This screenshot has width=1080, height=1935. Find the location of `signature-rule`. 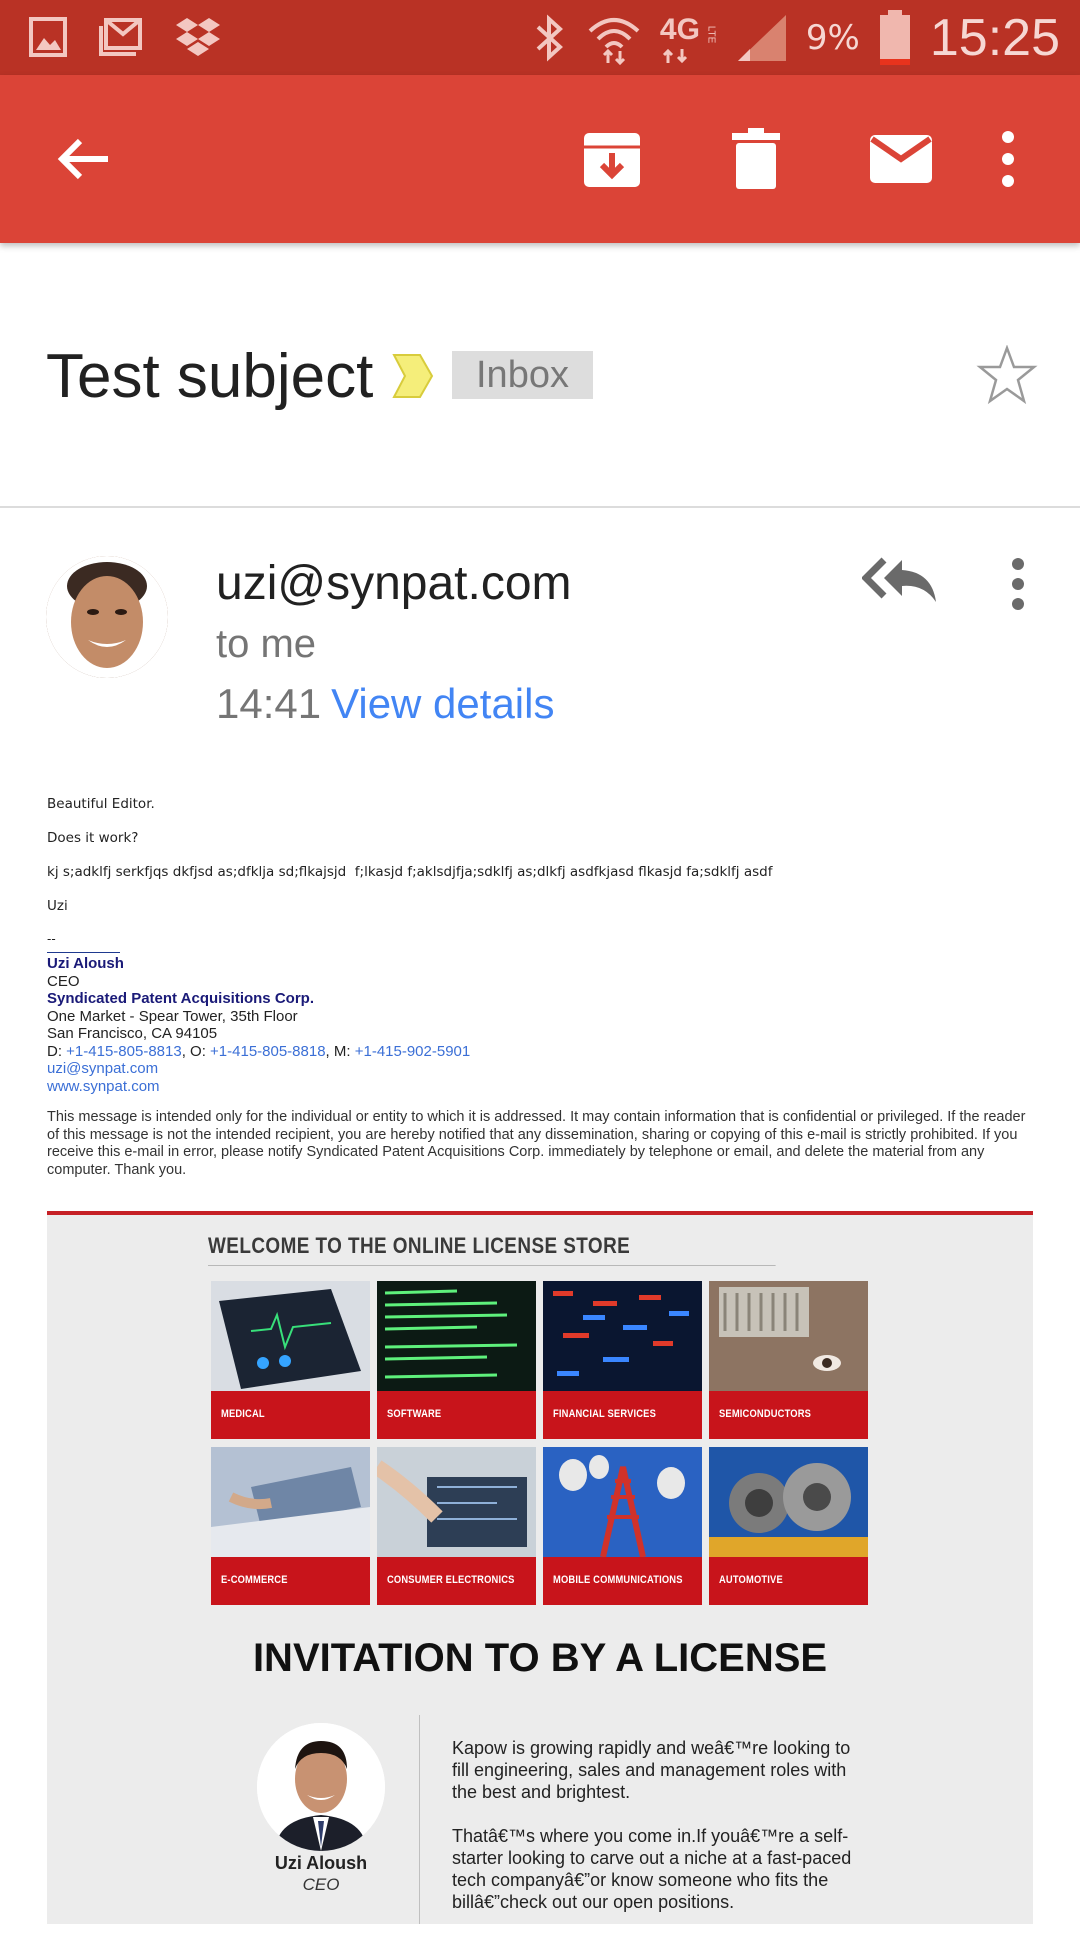

signature-rule is located at coordinates (83, 952).